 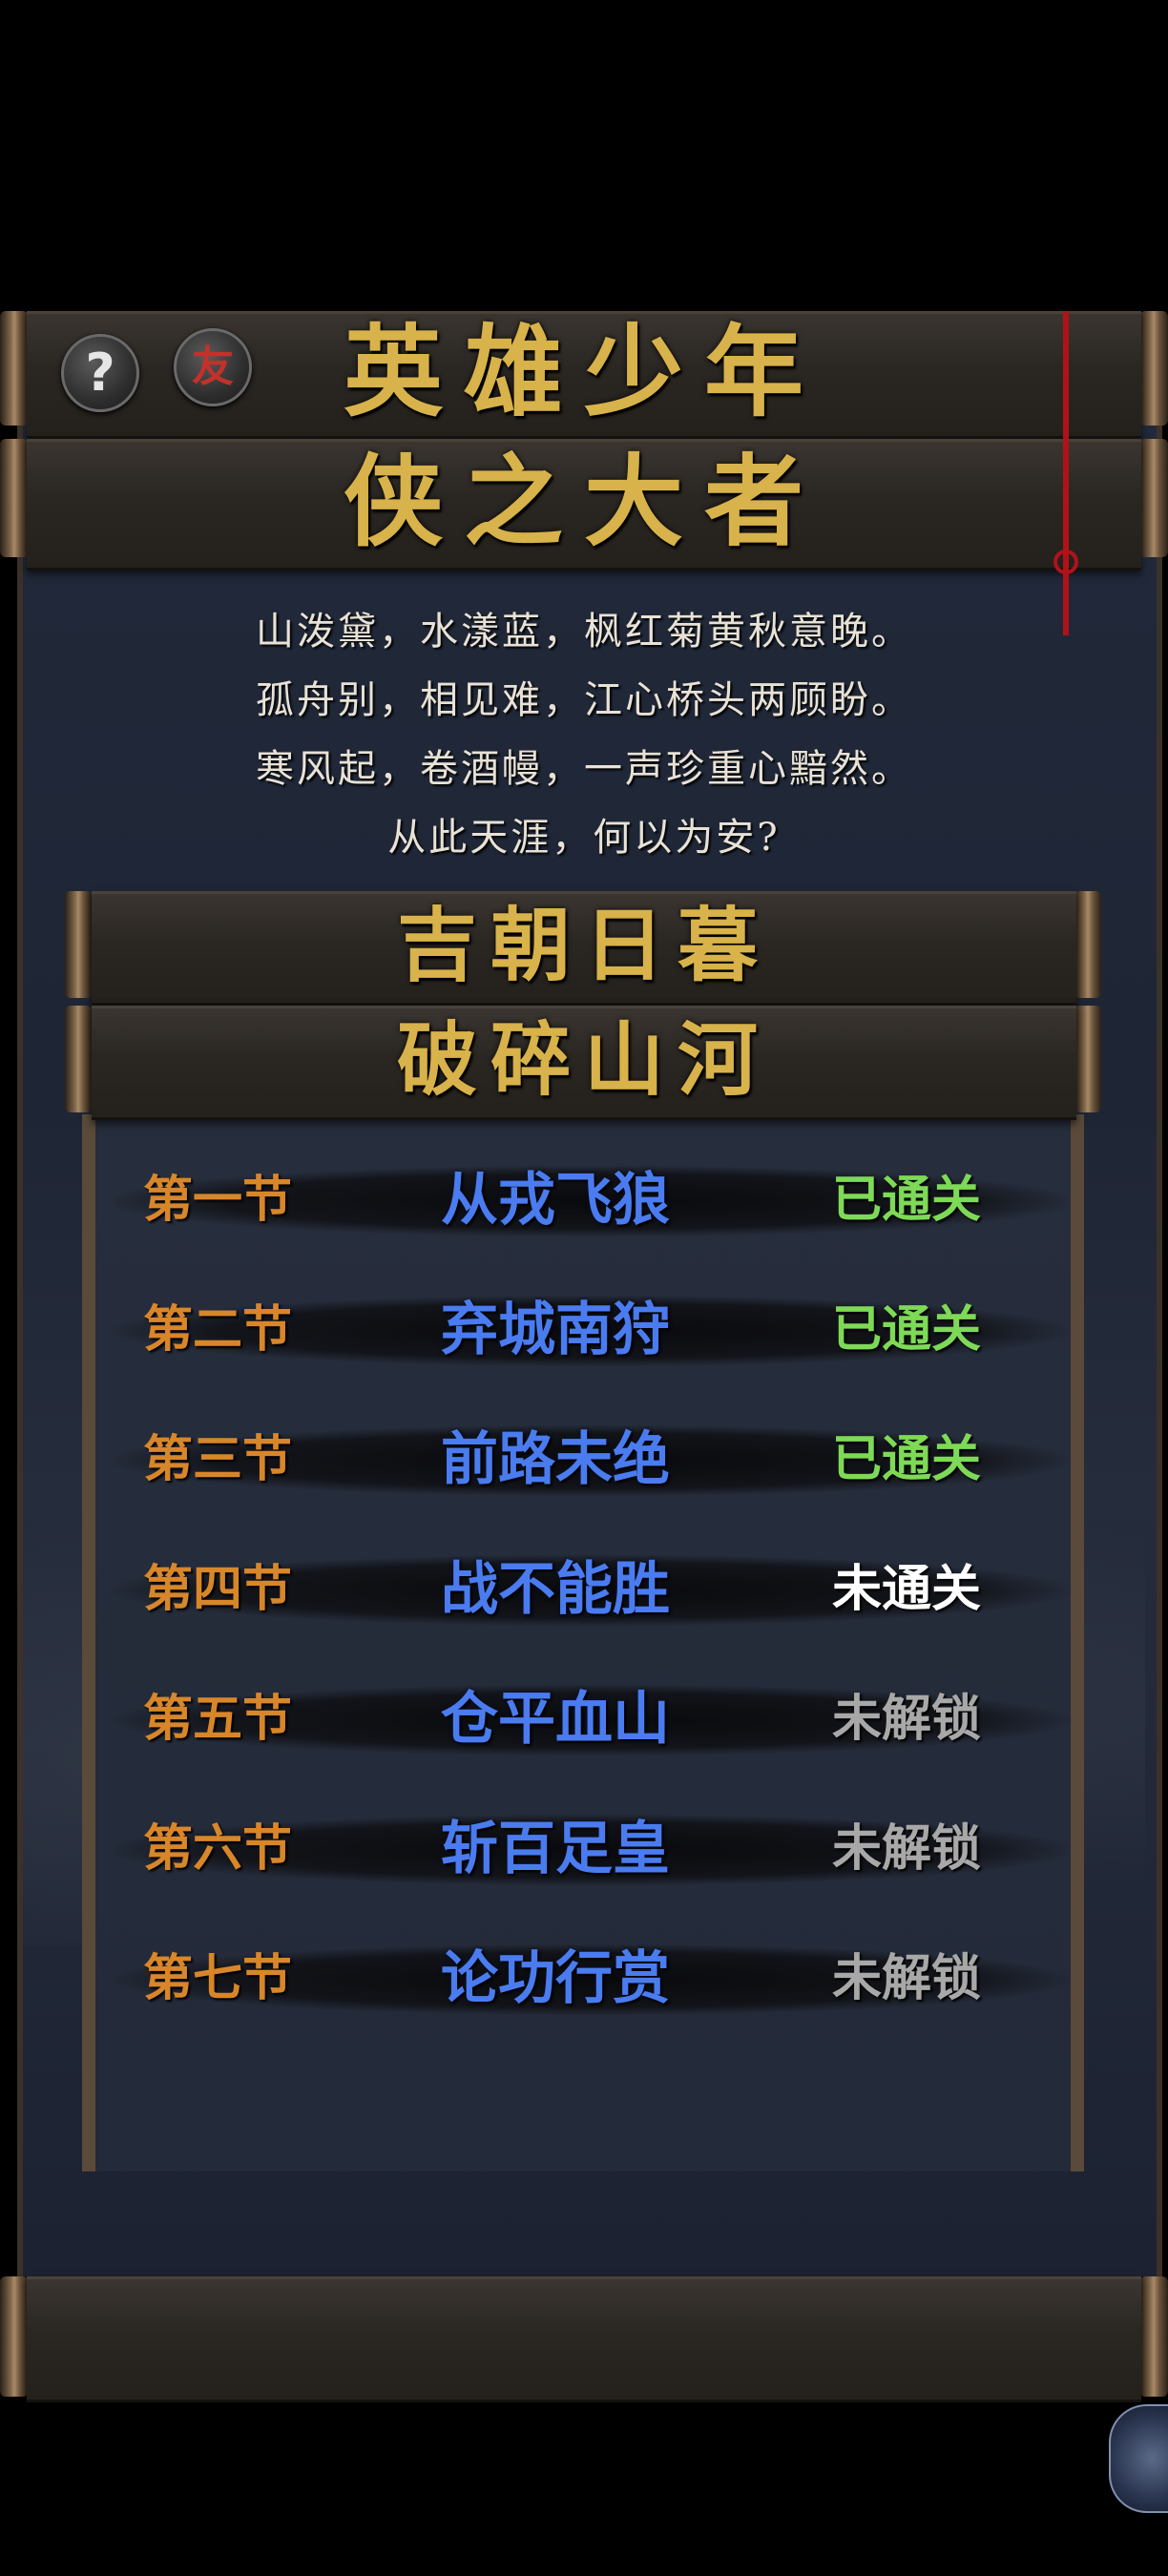 I want to click on poem-line: 山泼黛，水漾蓝，枫红菊黄秋意晚。, so click(x=584, y=632).